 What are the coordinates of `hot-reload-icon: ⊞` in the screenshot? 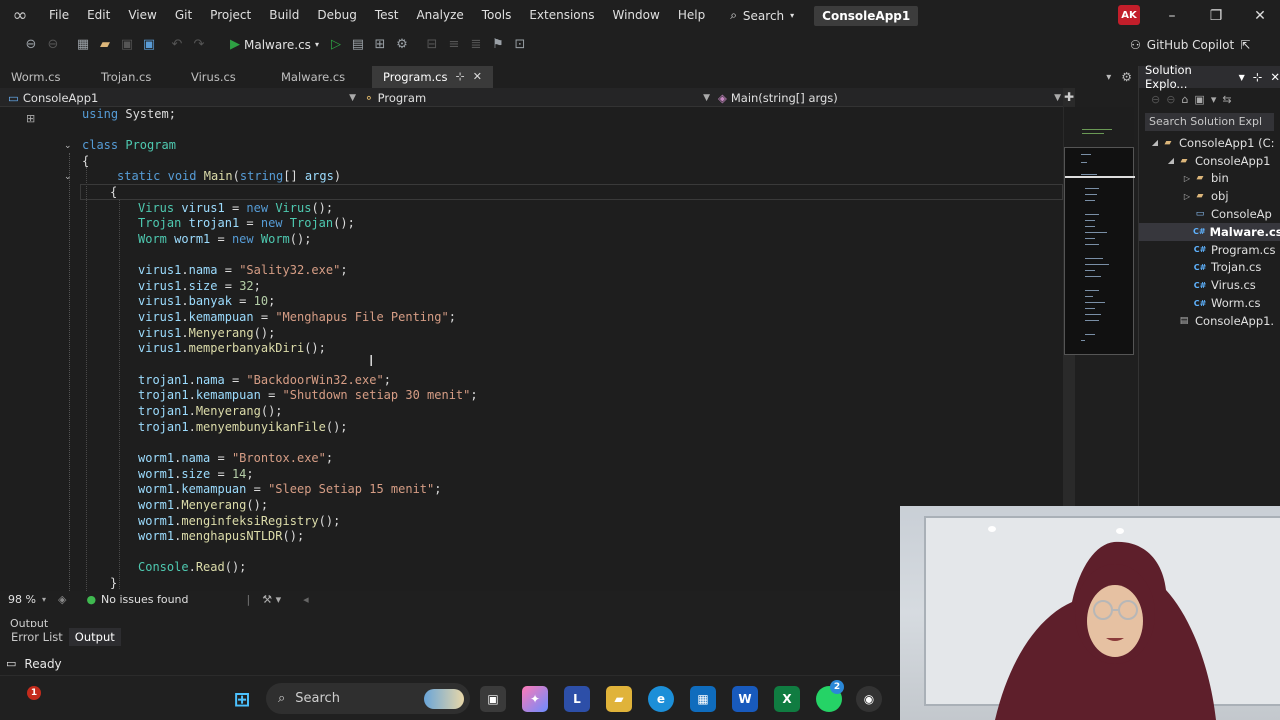 It's located at (380, 45).